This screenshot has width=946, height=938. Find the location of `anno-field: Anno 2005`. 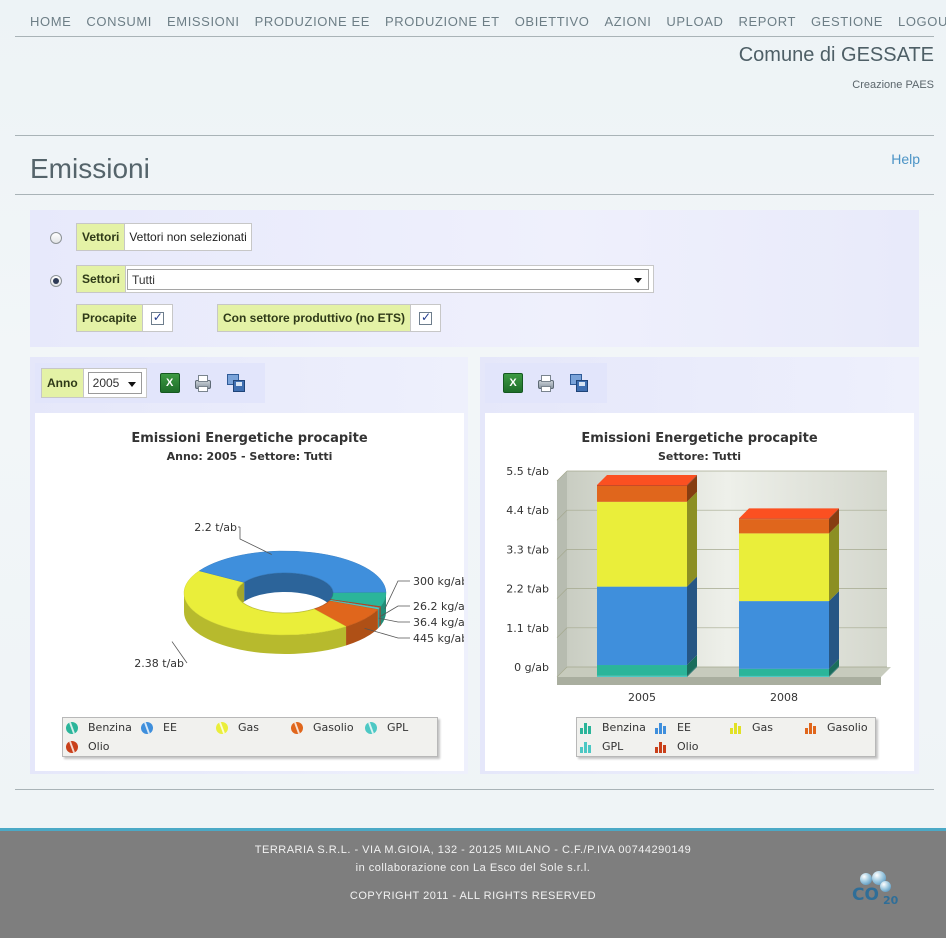

anno-field: Anno 2005 is located at coordinates (94, 383).